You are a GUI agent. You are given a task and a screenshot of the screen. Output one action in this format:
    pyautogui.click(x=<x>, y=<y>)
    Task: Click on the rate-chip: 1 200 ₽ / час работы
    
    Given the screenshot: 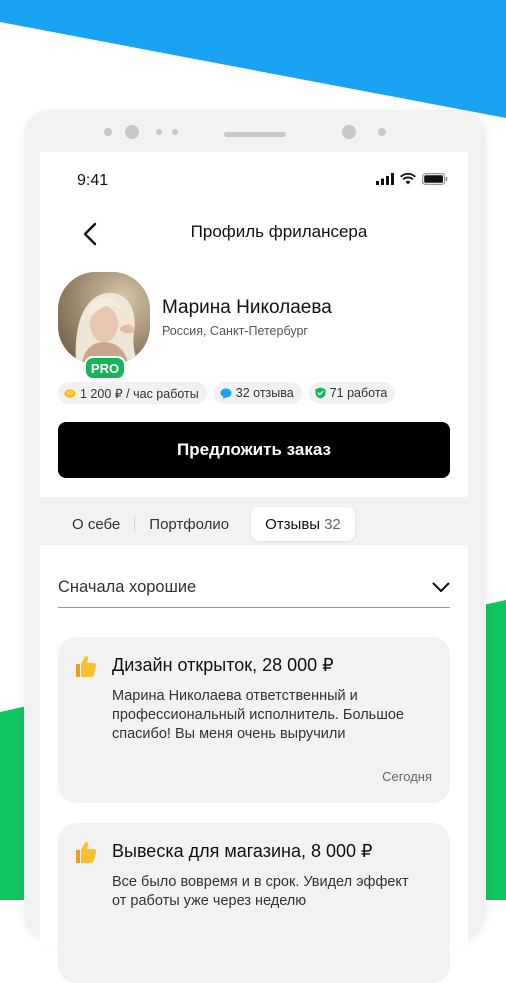 What is the action you would take?
    pyautogui.click(x=132, y=393)
    